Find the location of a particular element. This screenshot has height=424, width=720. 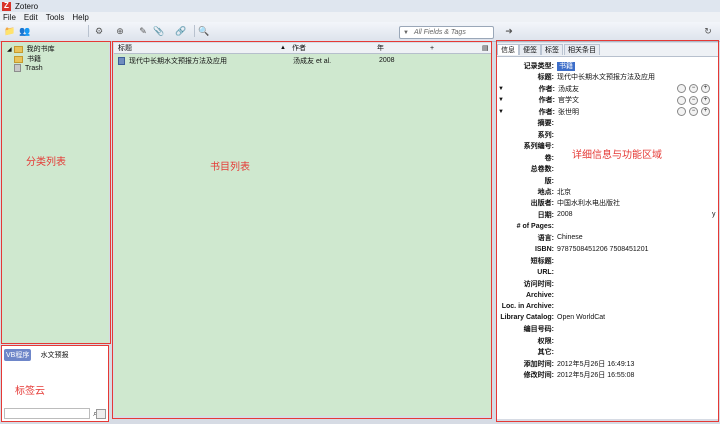

my-library-item: ◢ 我的书库 is located at coordinates (31, 49).